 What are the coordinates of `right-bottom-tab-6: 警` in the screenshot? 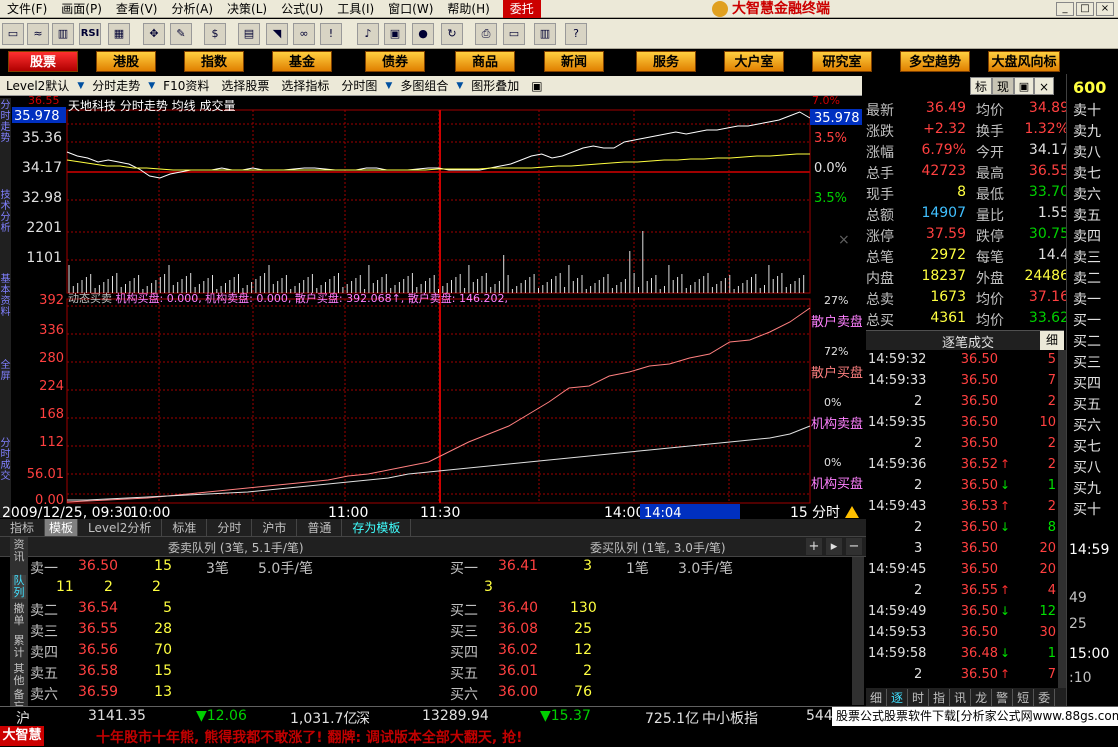 It's located at (1003, 697).